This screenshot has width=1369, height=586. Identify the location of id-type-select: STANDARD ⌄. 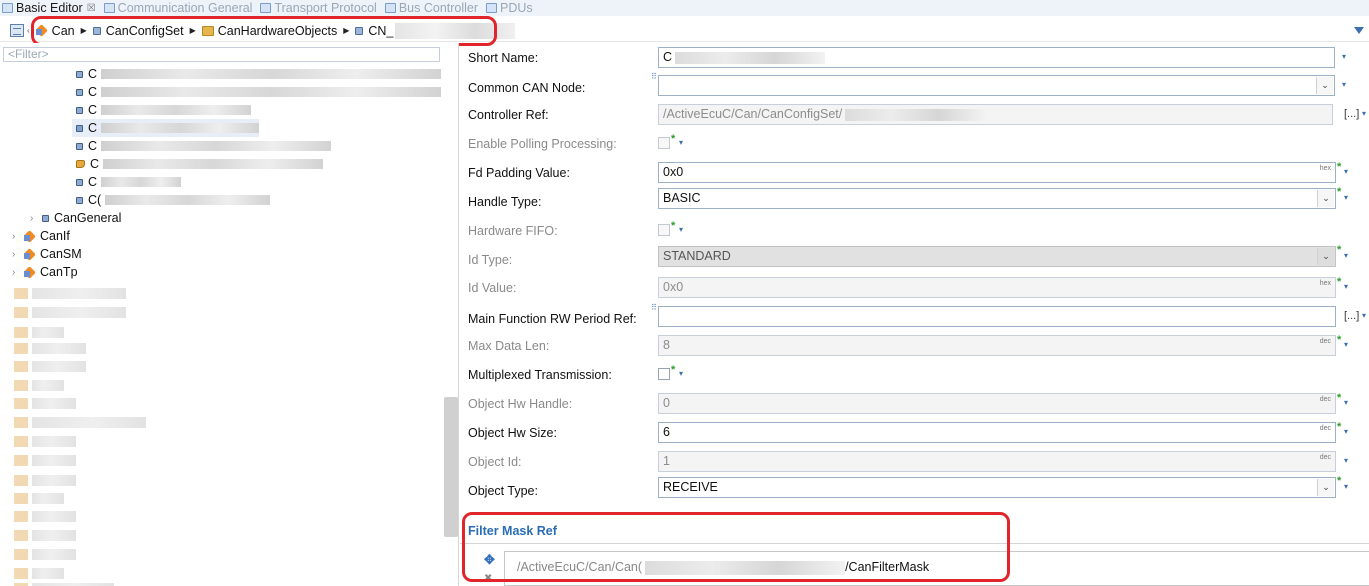
(997, 256).